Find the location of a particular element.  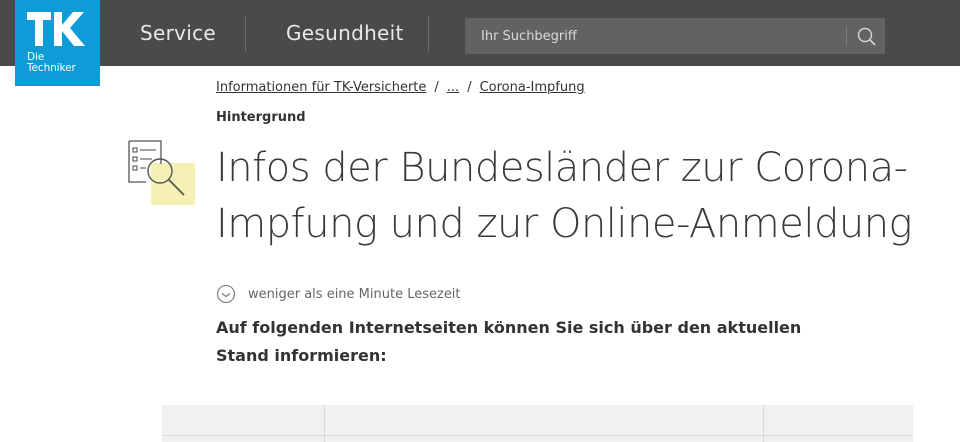

nav-gesundheit: Gesundheit is located at coordinates (345, 33).